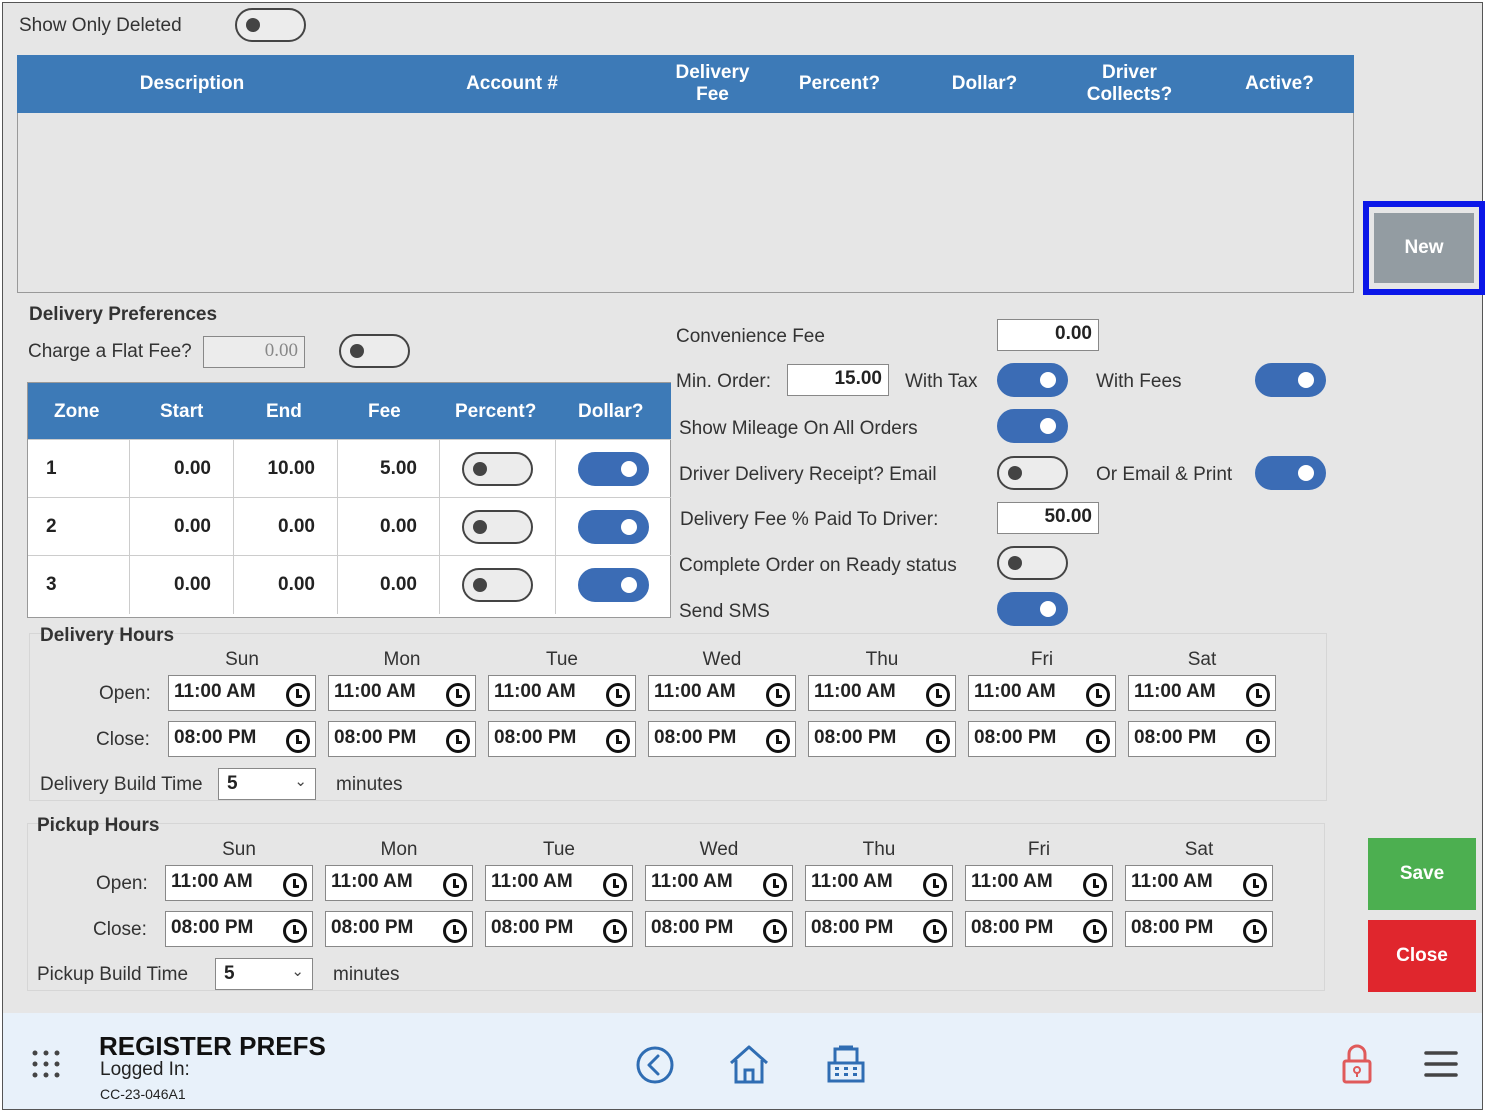  Describe the element at coordinates (389, 469) in the screenshot. I see `zone-fee: 5.00` at that location.